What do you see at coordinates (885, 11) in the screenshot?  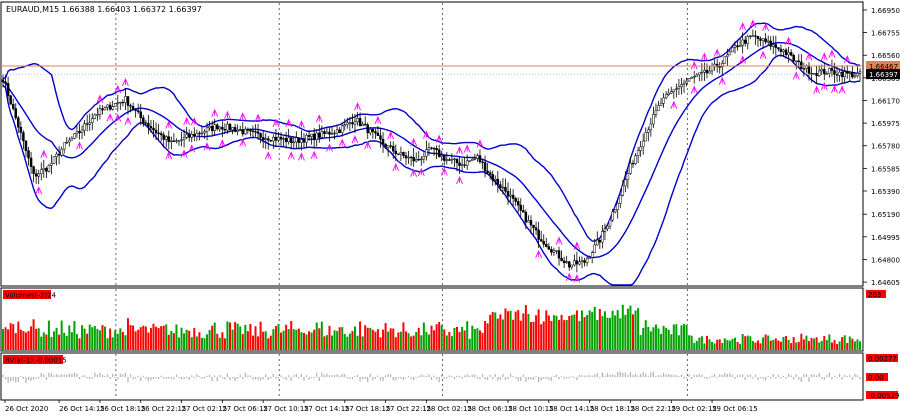 I see `price-axis-label: 1.66950` at bounding box center [885, 11].